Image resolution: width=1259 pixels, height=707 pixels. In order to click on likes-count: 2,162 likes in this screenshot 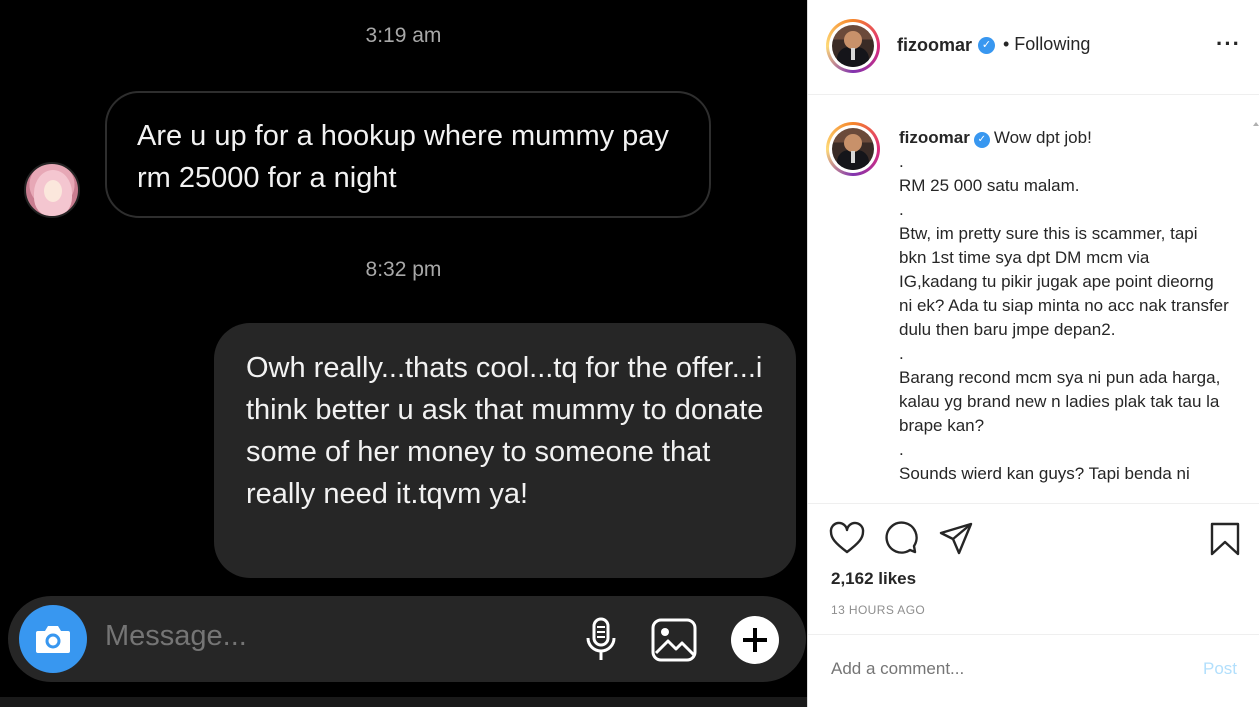, I will do `click(873, 579)`.